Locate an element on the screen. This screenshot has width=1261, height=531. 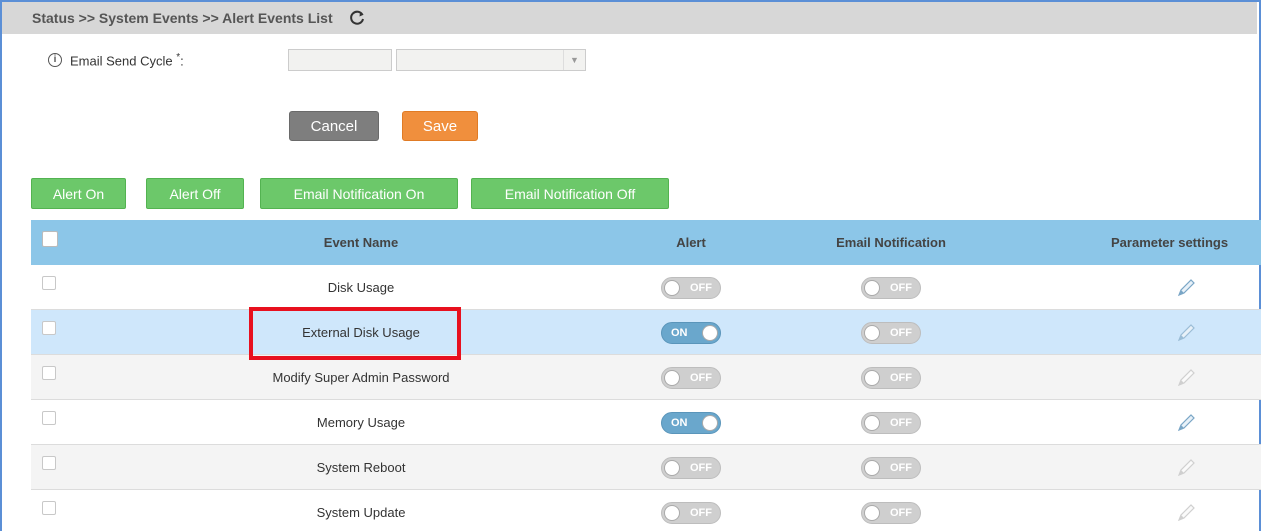
refresh-icon is located at coordinates (357, 18).